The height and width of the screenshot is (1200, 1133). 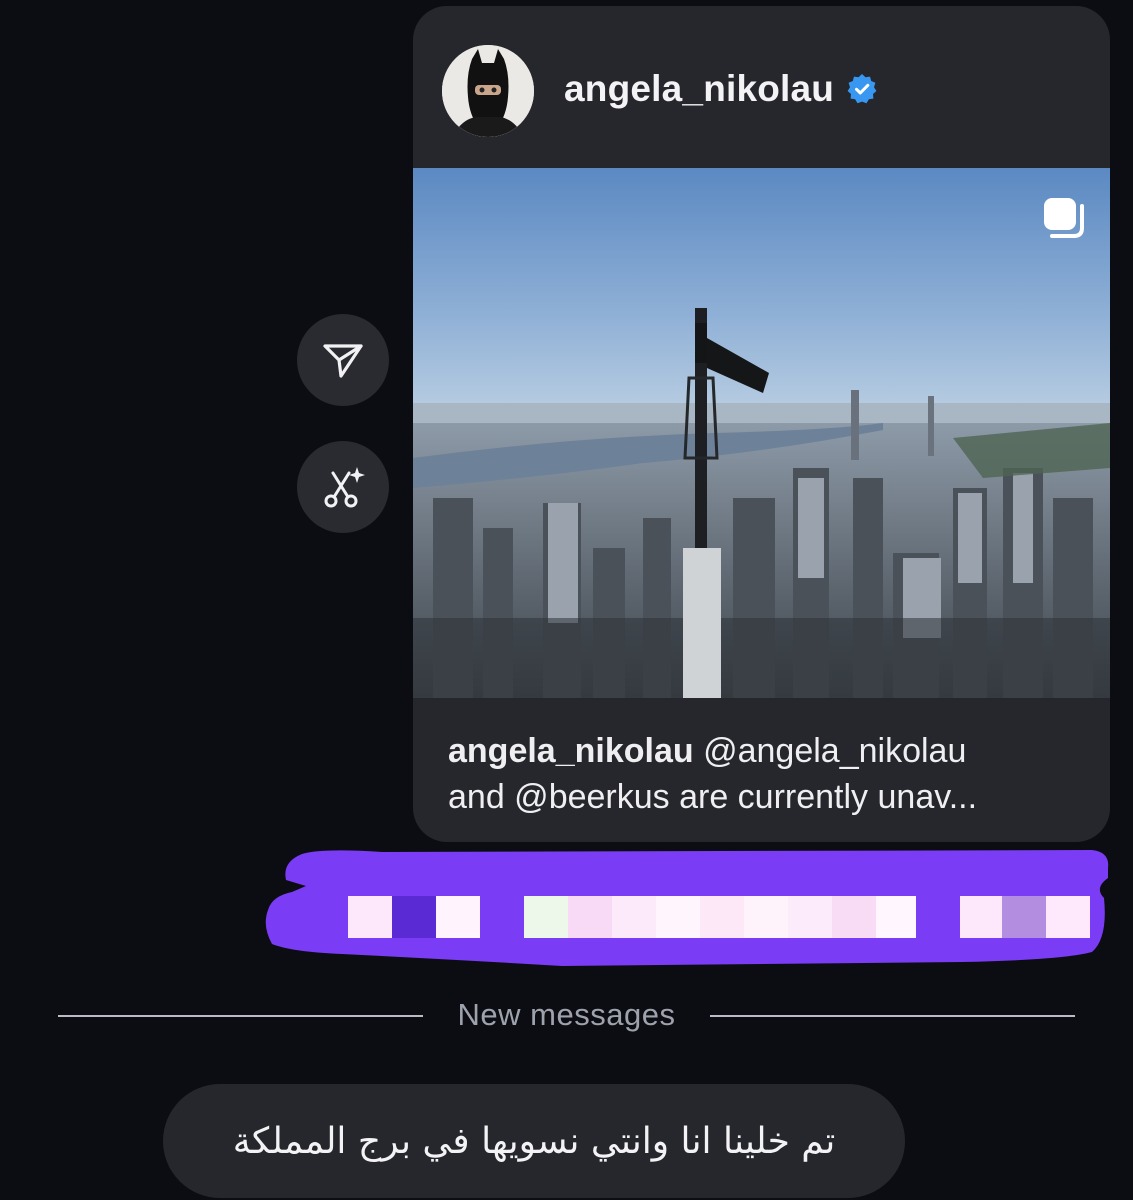 I want to click on scissors-sparkle-icon, so click(x=343, y=487).